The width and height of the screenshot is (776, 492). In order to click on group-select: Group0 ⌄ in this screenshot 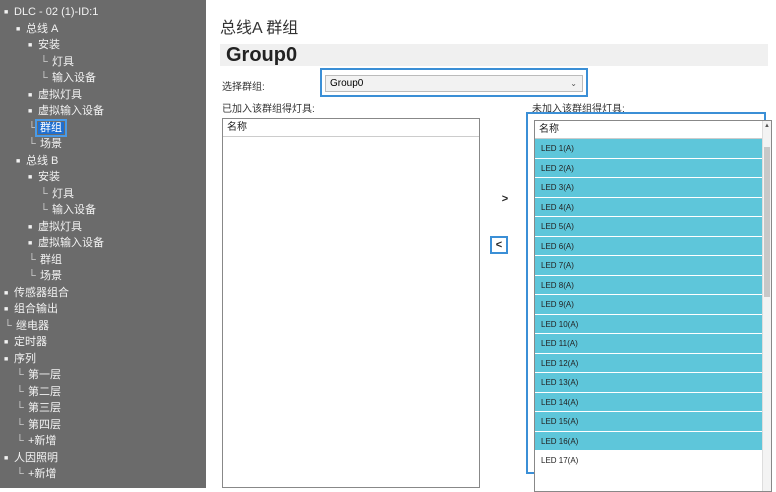, I will do `click(454, 83)`.